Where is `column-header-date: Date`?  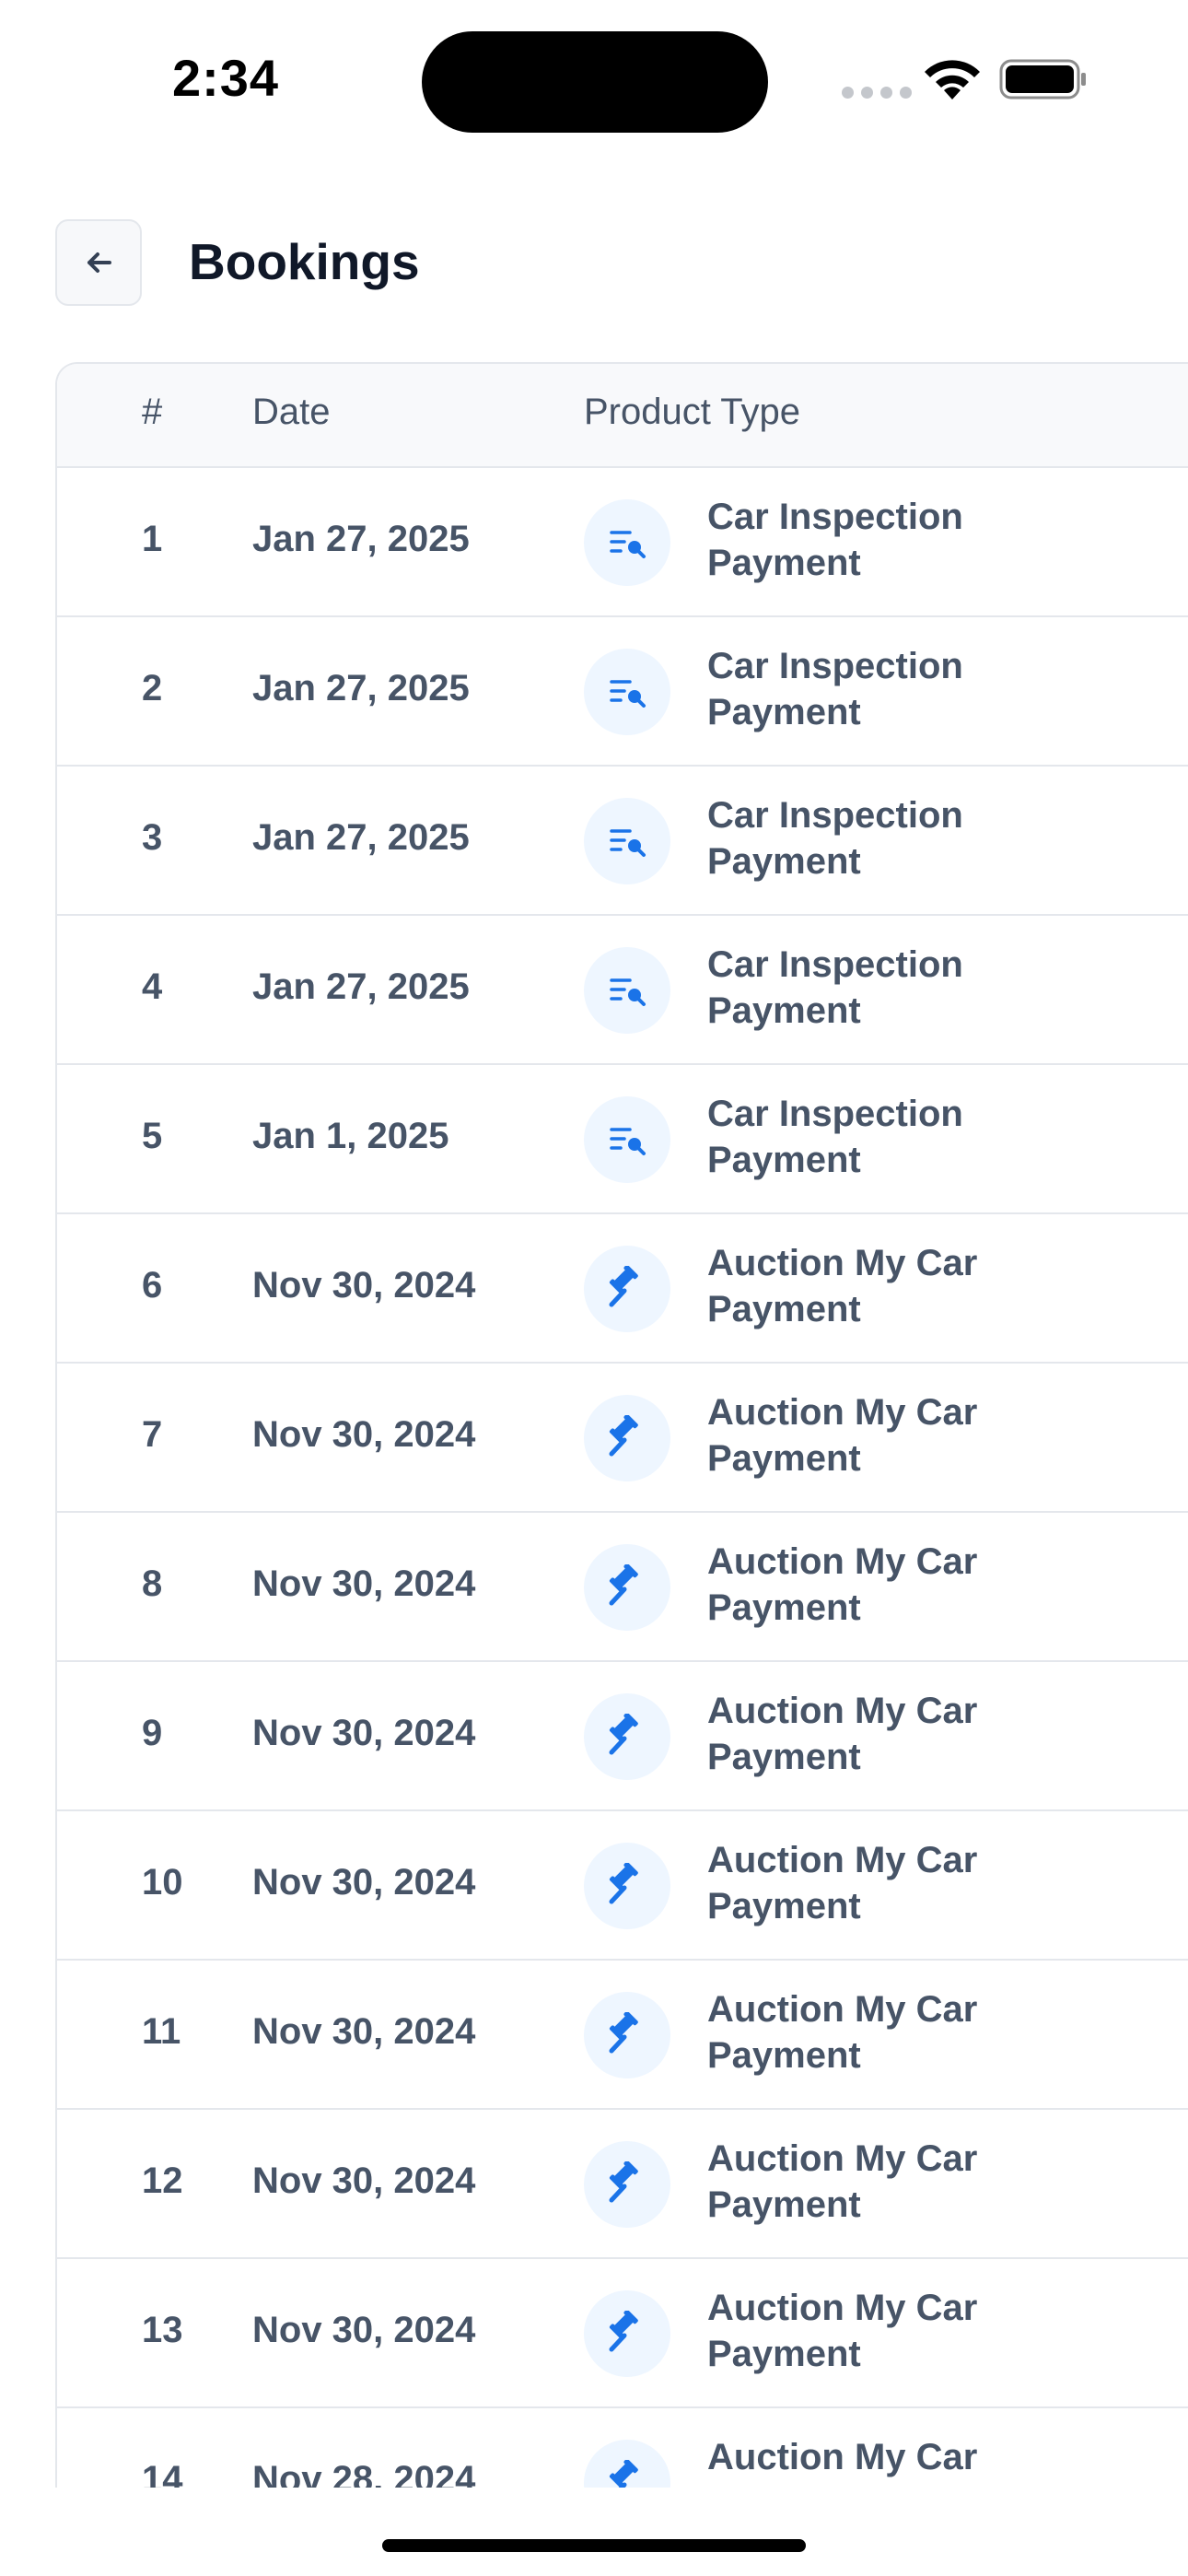 column-header-date: Date is located at coordinates (291, 412).